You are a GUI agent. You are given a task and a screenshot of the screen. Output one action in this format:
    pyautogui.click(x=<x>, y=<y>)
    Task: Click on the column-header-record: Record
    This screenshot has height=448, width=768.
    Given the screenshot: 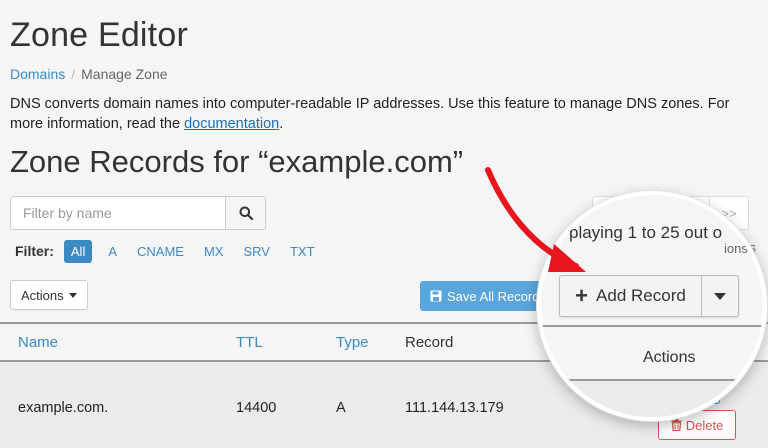 What is the action you would take?
    pyautogui.click(x=429, y=342)
    